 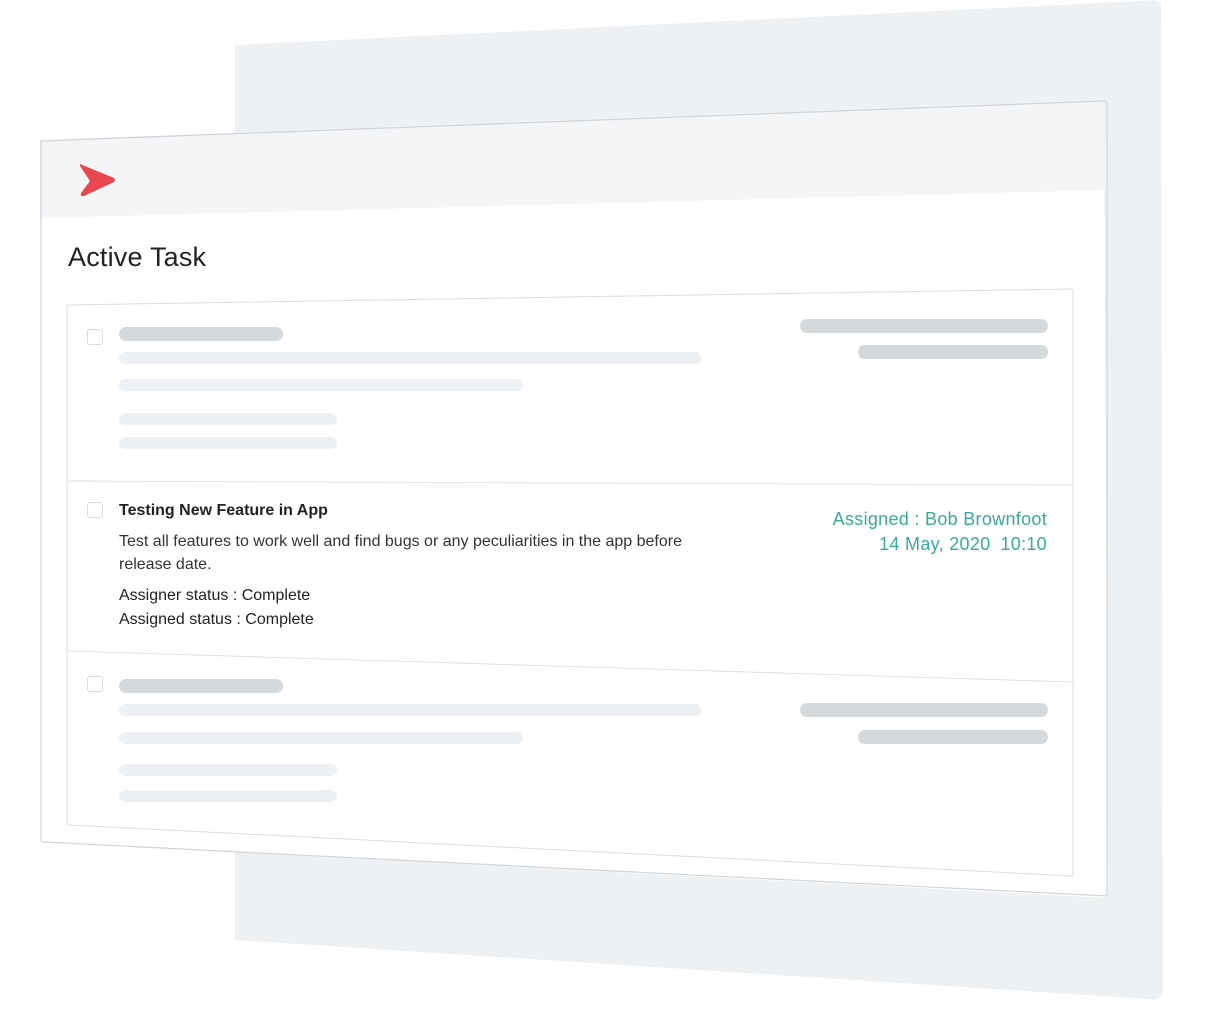 What do you see at coordinates (215, 595) in the screenshot?
I see `assigner-status: Assigner status : Complete` at bounding box center [215, 595].